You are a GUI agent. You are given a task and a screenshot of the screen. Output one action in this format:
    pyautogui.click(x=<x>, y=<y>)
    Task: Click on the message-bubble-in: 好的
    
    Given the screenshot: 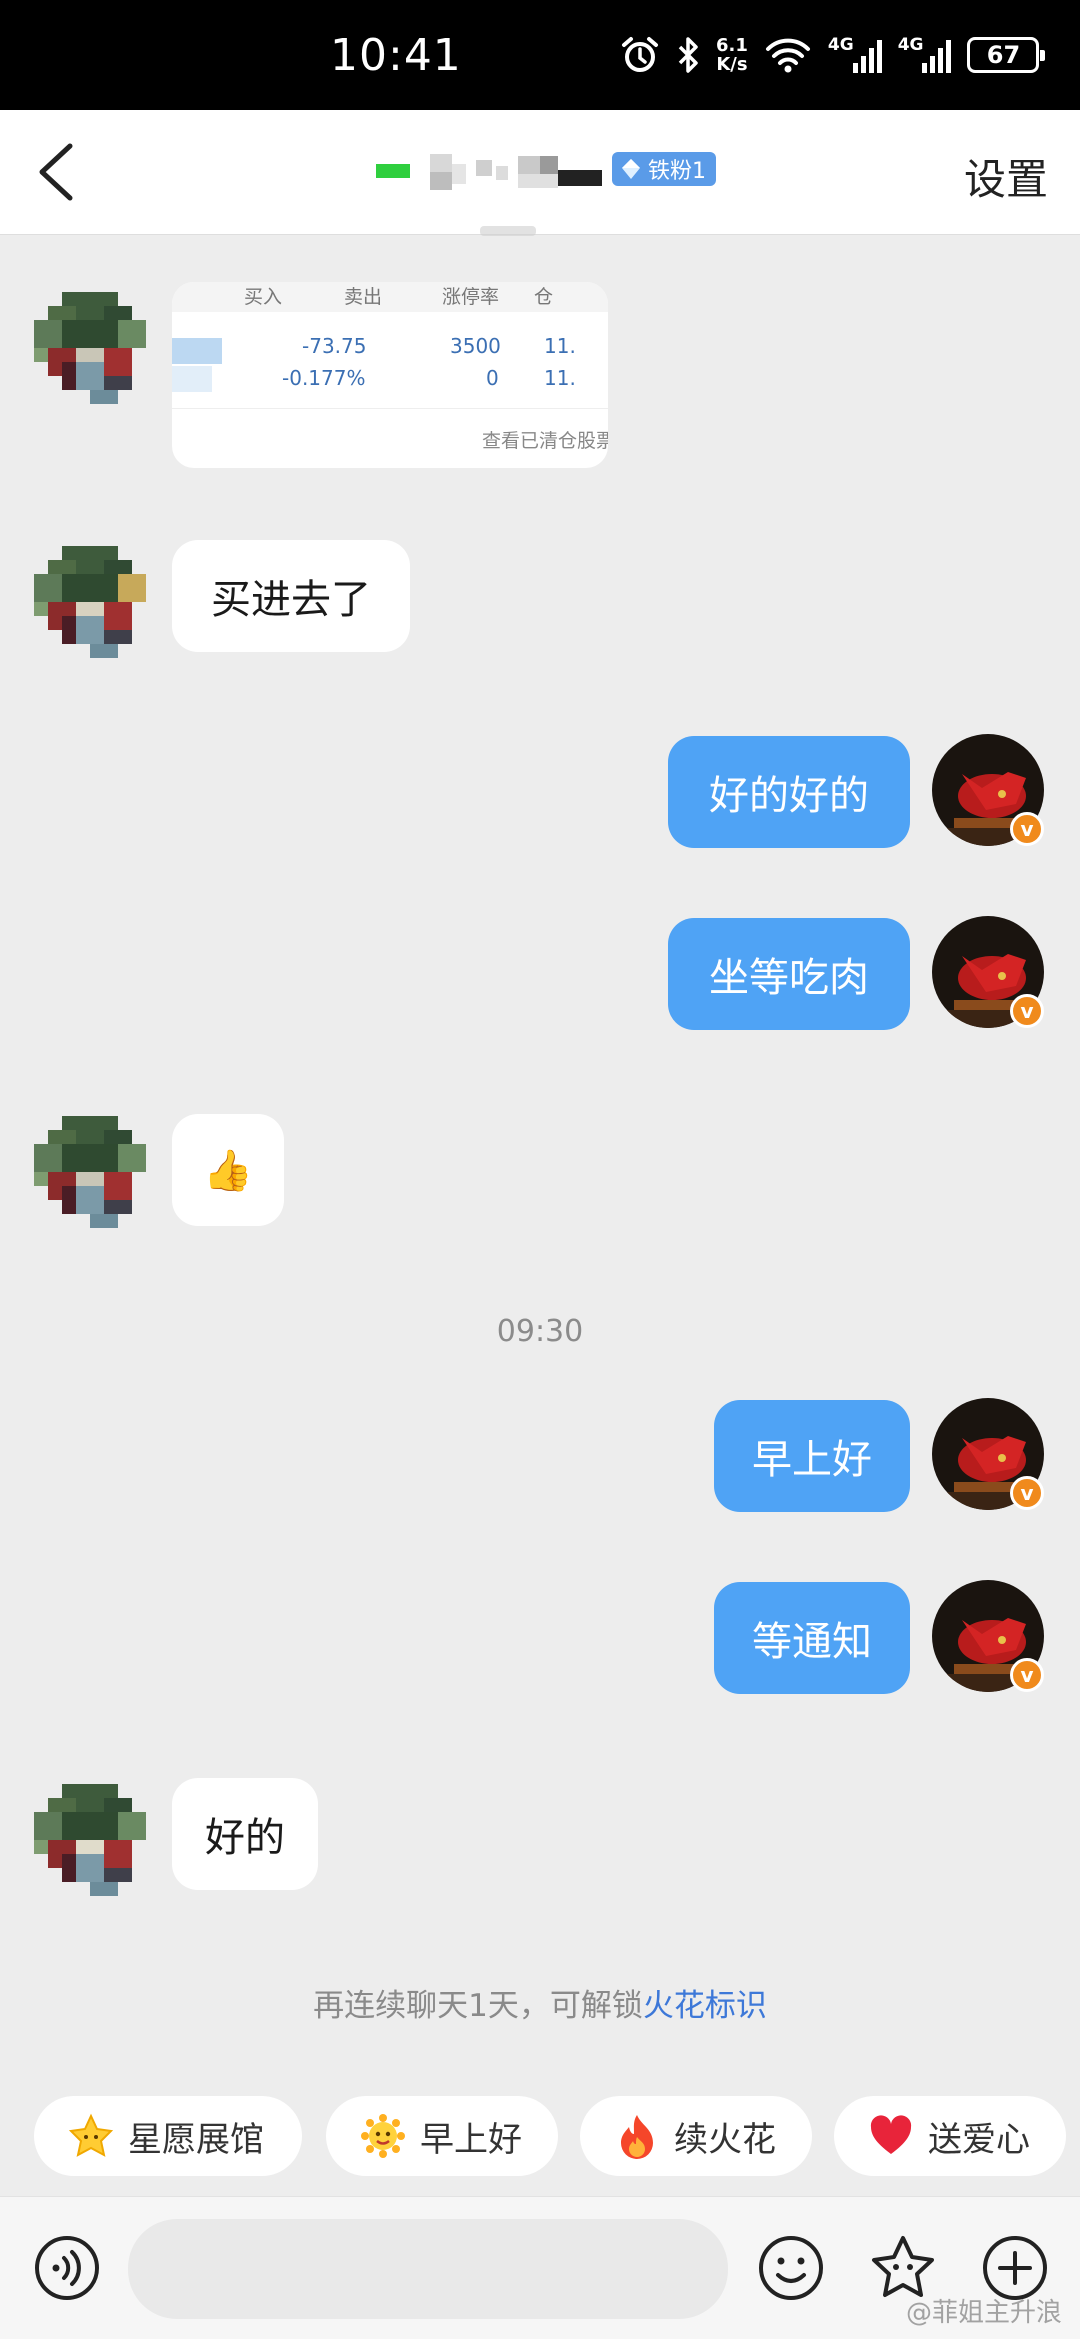 What is the action you would take?
    pyautogui.click(x=245, y=1834)
    